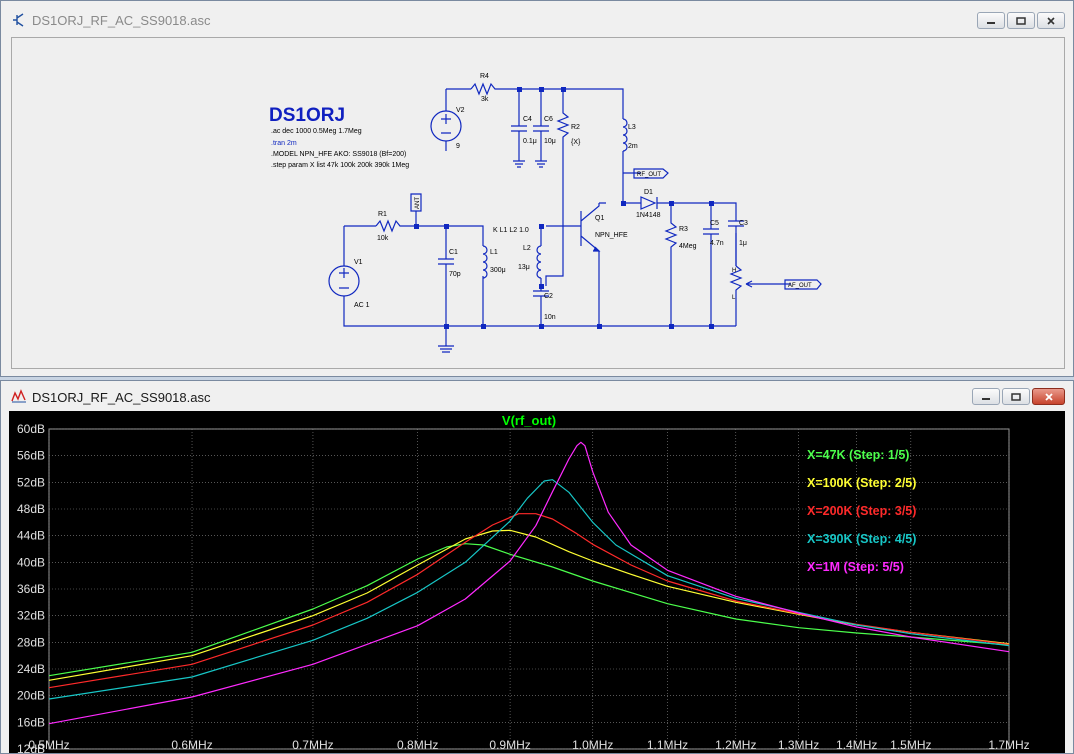 Image resolution: width=1074 pixels, height=754 pixels. Describe the element at coordinates (31, 562) in the screenshot. I see `y-tick-label: 40dB` at that location.